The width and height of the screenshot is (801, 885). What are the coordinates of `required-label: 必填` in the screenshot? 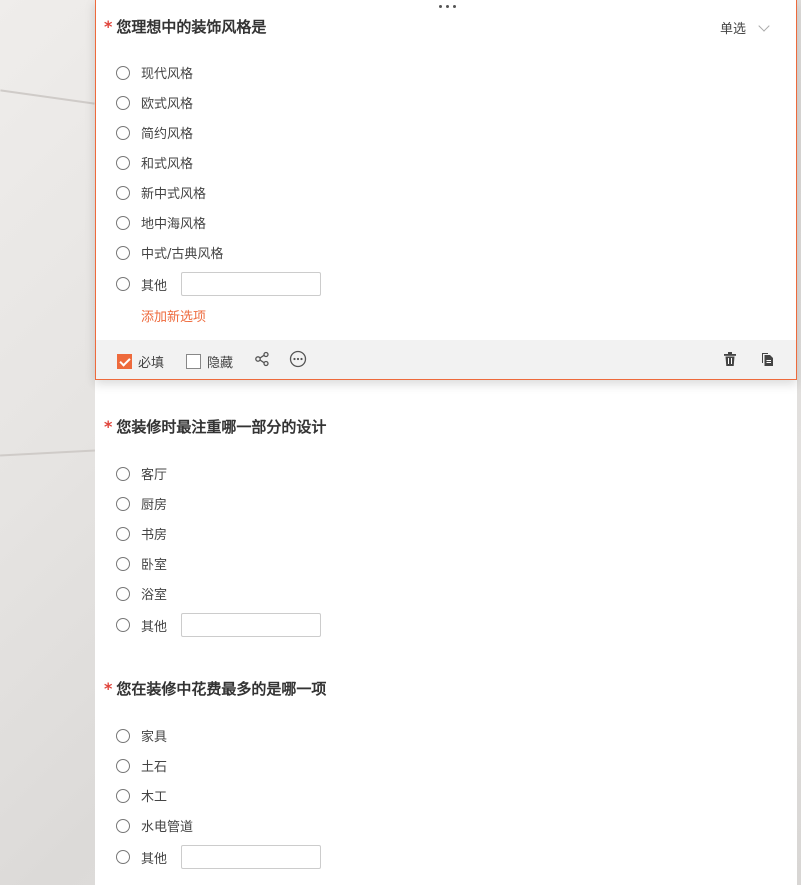 It's located at (151, 363).